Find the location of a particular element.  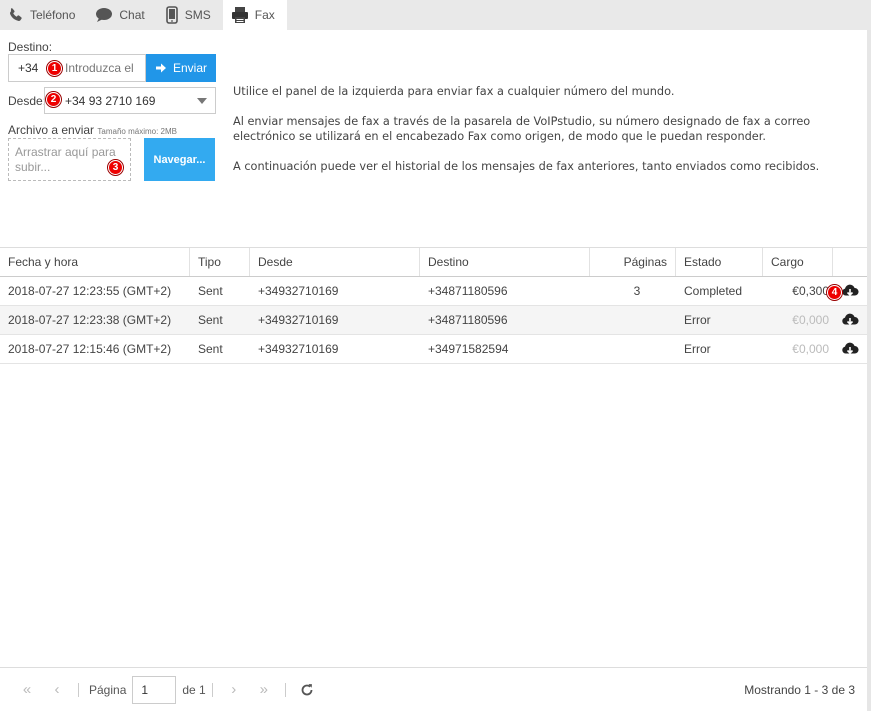

page-of-label: de 1 is located at coordinates (194, 689).